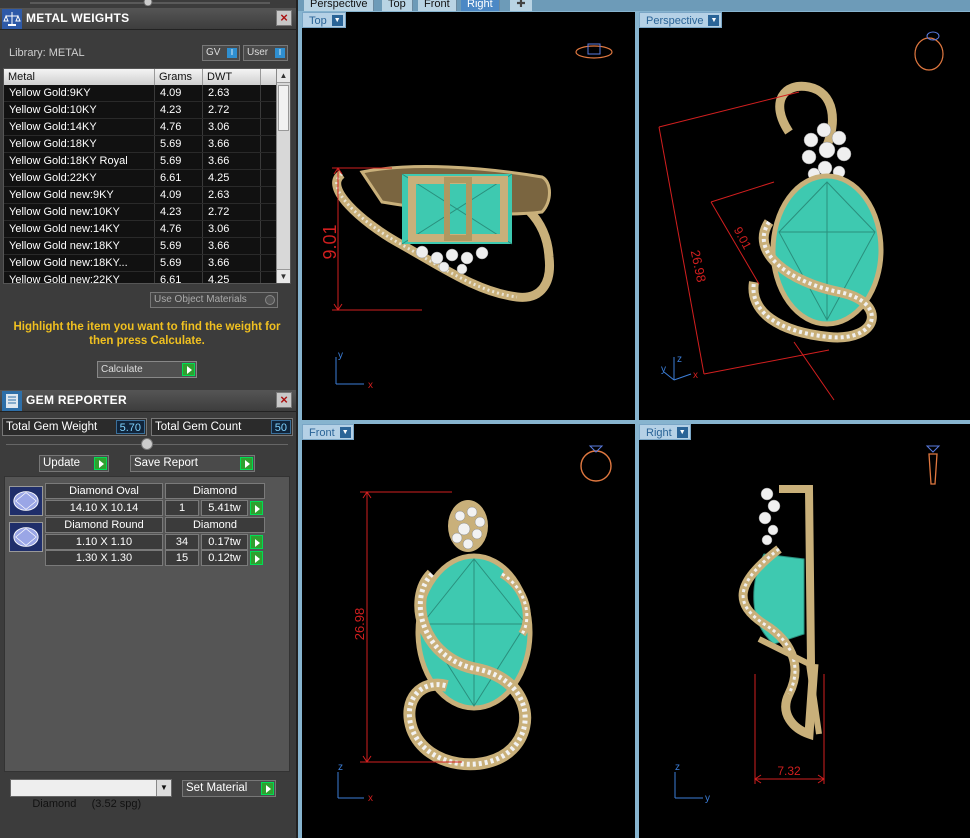 The height and width of the screenshot is (838, 970). I want to click on scroll-down-icon: ▼, so click(283, 276).